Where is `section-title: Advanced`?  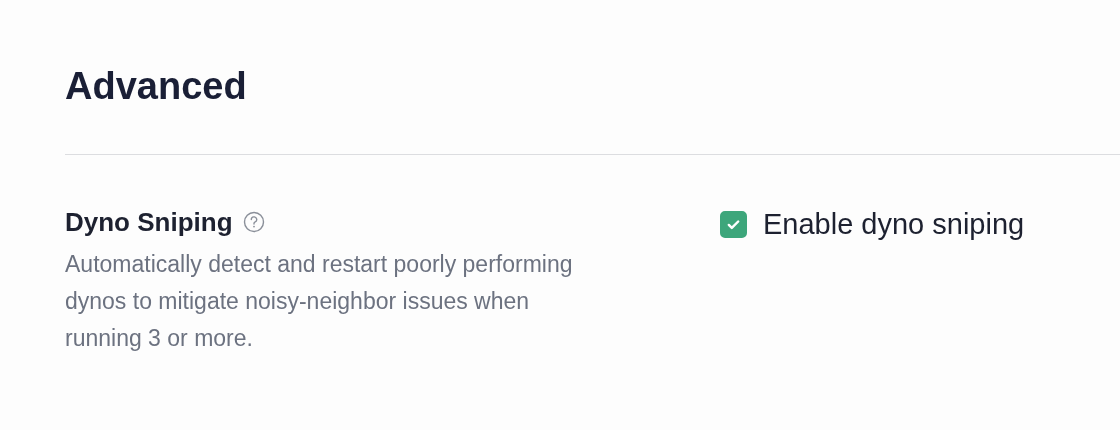
section-title: Advanced is located at coordinates (156, 86).